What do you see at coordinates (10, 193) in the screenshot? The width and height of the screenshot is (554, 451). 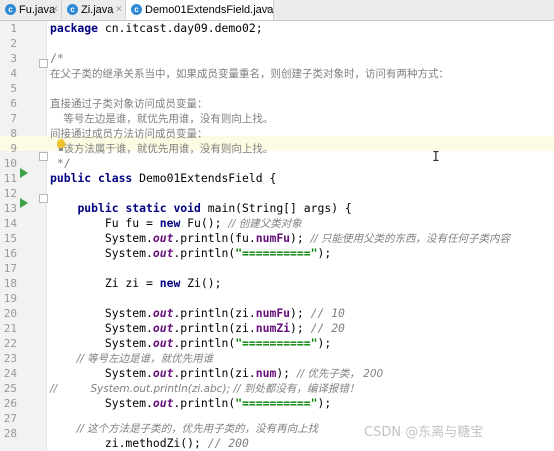 I see `line-number: 12` at bounding box center [10, 193].